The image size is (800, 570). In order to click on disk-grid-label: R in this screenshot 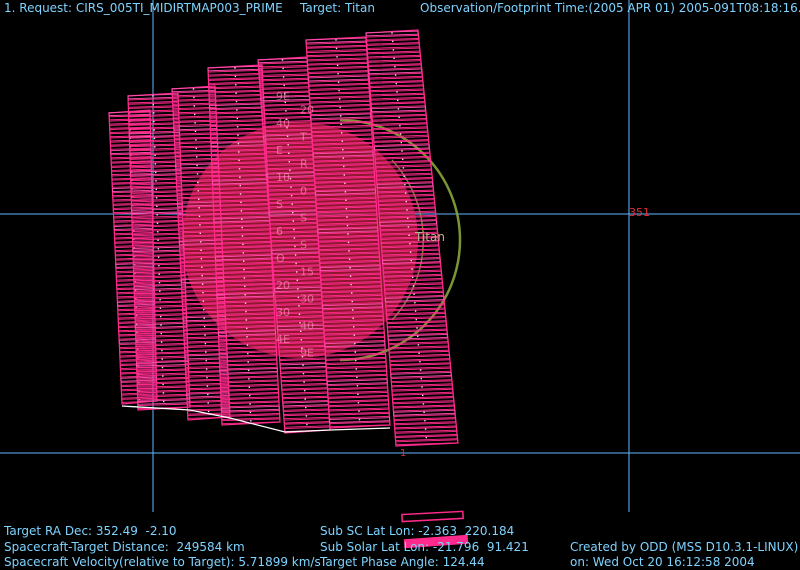, I will do `click(304, 164)`.